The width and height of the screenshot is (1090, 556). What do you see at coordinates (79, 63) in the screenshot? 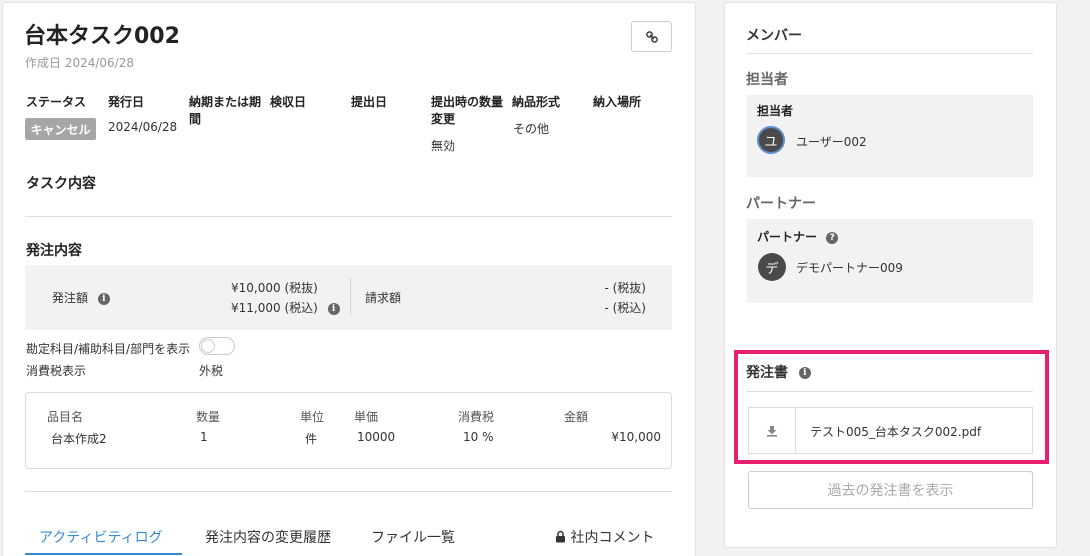
I see `created-date: 作成日 2024/06/28` at bounding box center [79, 63].